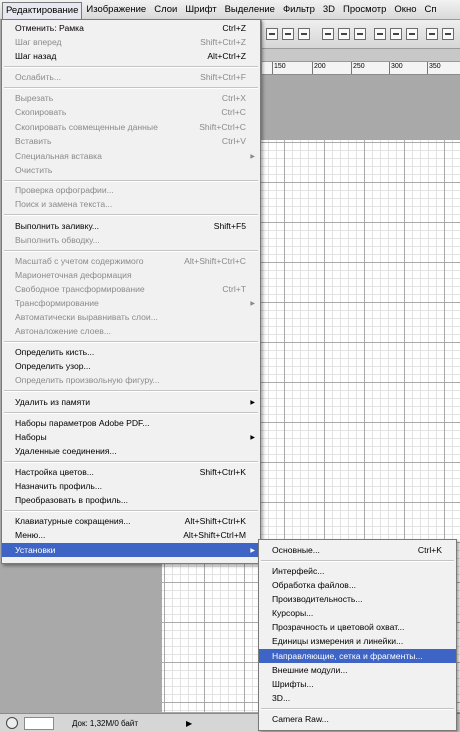 The width and height of the screenshot is (460, 732). What do you see at coordinates (116, 9) in the screenshot?
I see `menu-image: Изображение` at bounding box center [116, 9].